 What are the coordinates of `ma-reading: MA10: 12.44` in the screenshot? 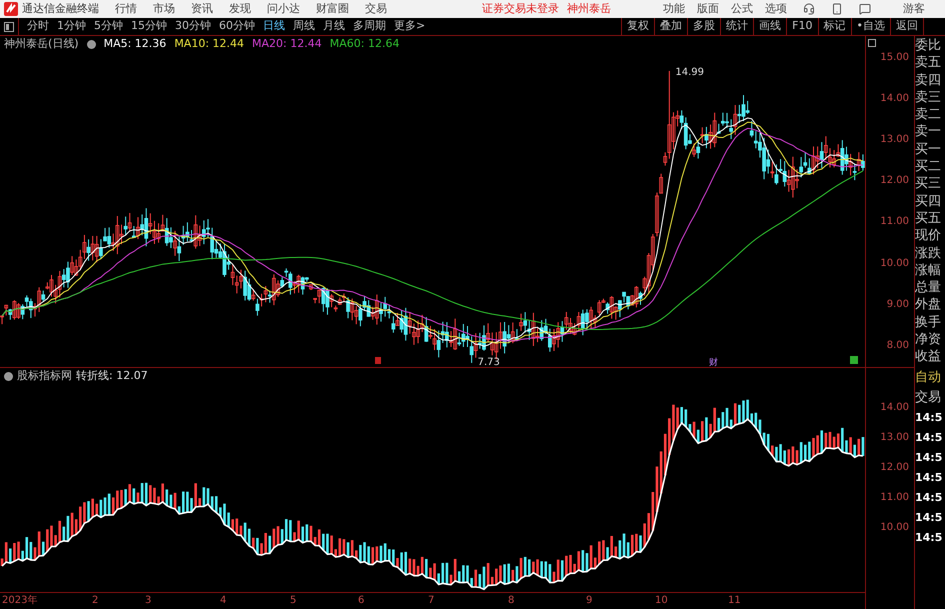 It's located at (209, 44).